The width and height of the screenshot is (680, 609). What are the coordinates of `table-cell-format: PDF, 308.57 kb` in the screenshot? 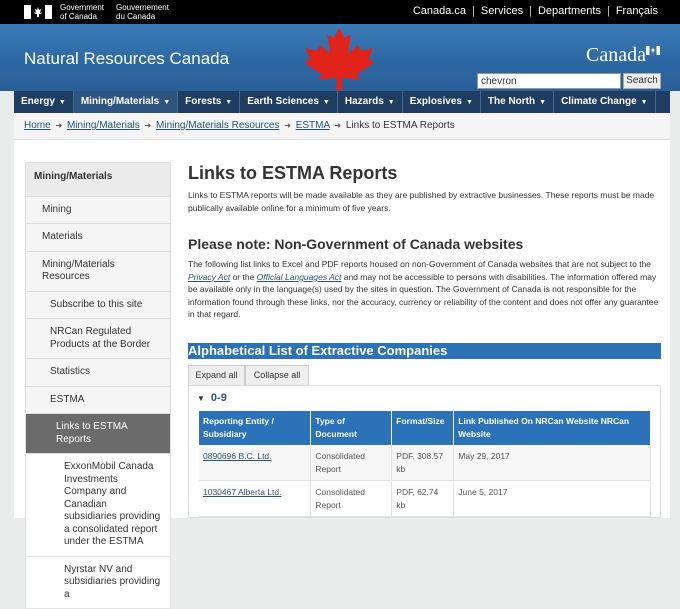 It's located at (423, 463).